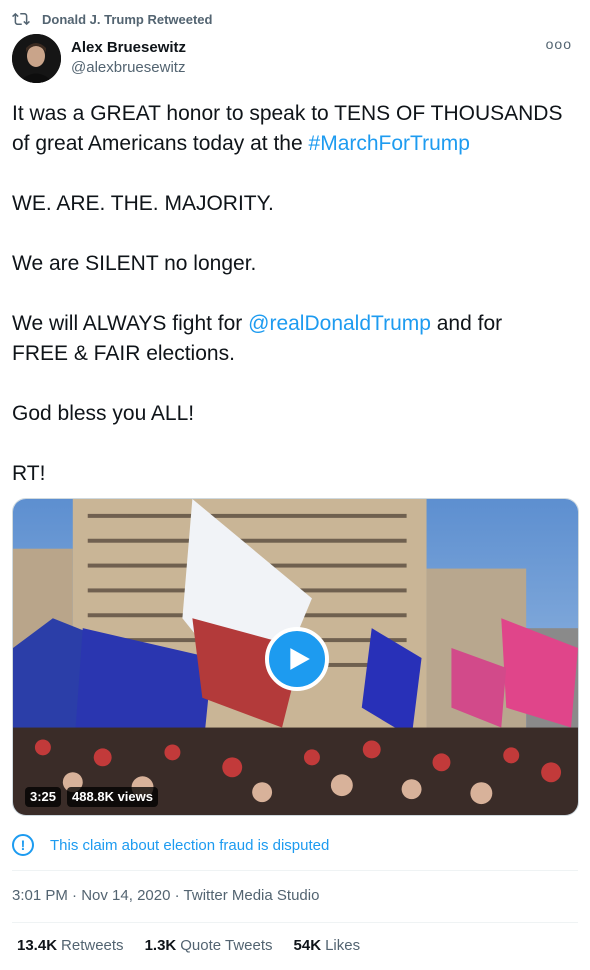 This screenshot has width=590, height=970. I want to click on tweet-time: 3:01 PM, so click(40, 895).